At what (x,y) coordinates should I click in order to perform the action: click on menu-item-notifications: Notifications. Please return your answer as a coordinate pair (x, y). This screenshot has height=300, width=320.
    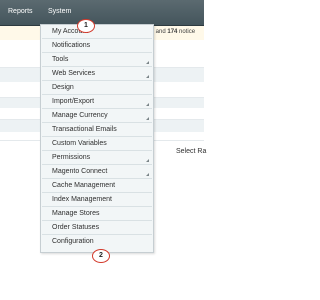
    Looking at the image, I should click on (97, 46).